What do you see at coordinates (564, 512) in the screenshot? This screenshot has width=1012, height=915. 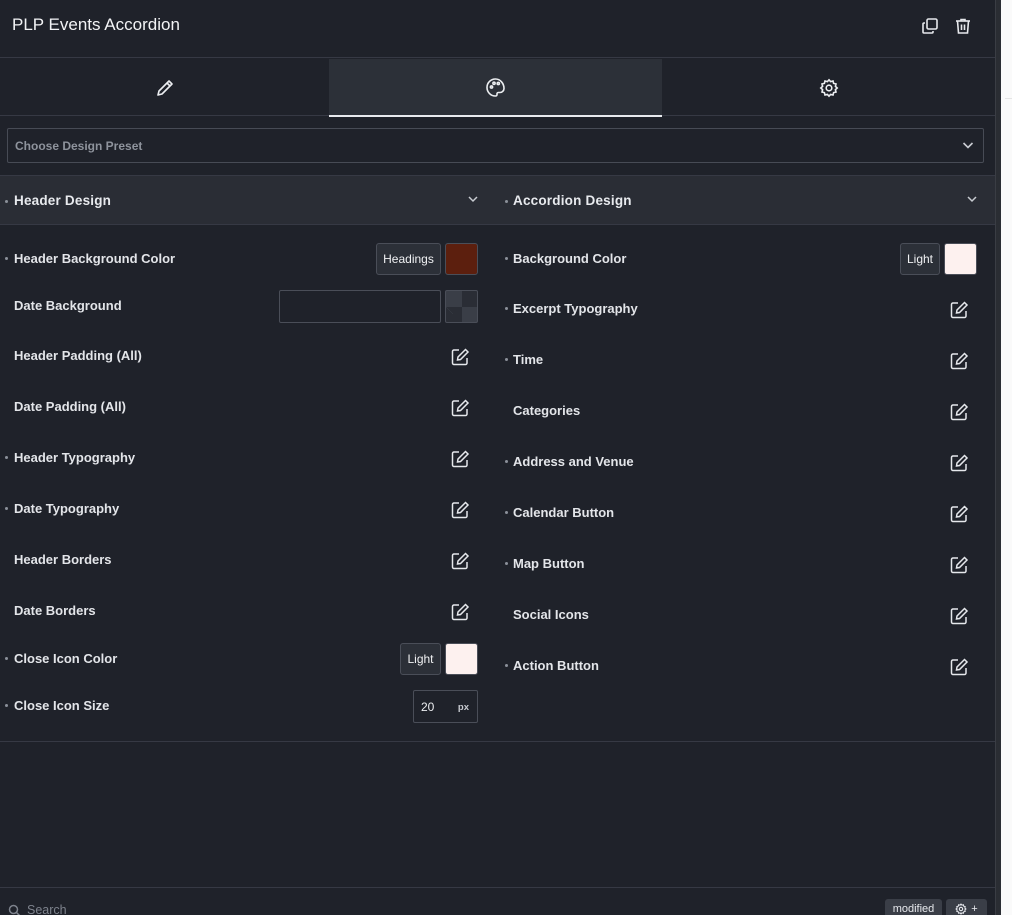 I see `calendar-button-label: Calendar Button` at bounding box center [564, 512].